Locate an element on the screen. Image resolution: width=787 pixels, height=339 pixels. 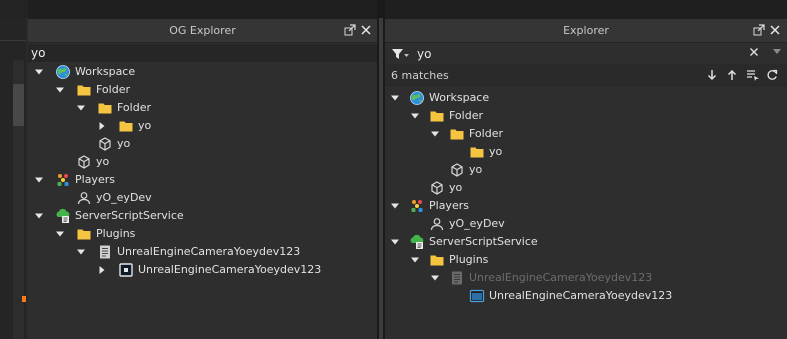
explorer-titlebar: Explorer is located at coordinates (586, 31).